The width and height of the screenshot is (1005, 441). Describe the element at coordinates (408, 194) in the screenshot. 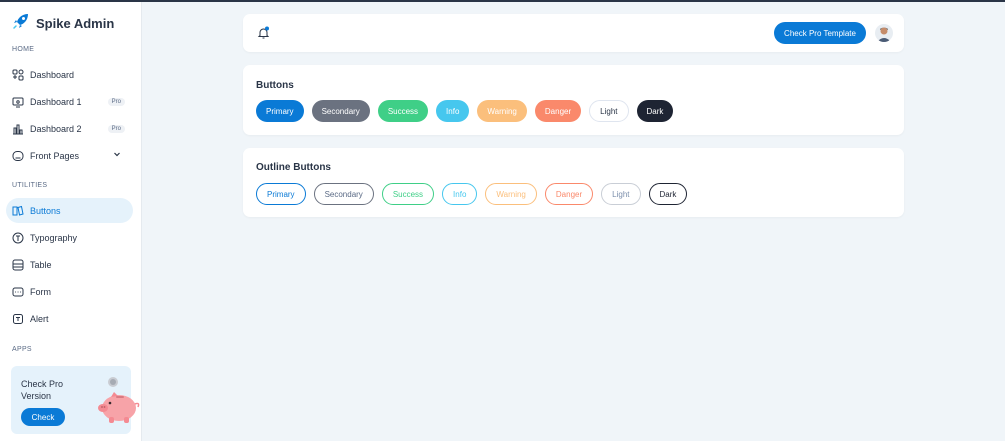

I see `success-outline-button: Success` at that location.